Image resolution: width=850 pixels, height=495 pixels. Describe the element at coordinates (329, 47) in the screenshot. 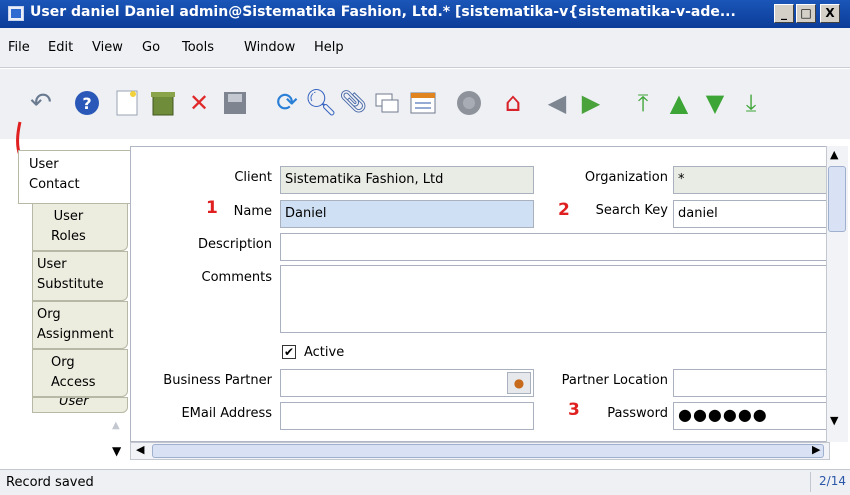

I see `menu-help: Help` at that location.